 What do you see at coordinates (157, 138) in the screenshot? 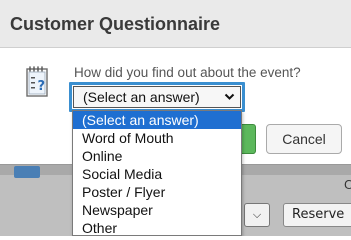
I see `dropdown-option: Word of Mouth` at bounding box center [157, 138].